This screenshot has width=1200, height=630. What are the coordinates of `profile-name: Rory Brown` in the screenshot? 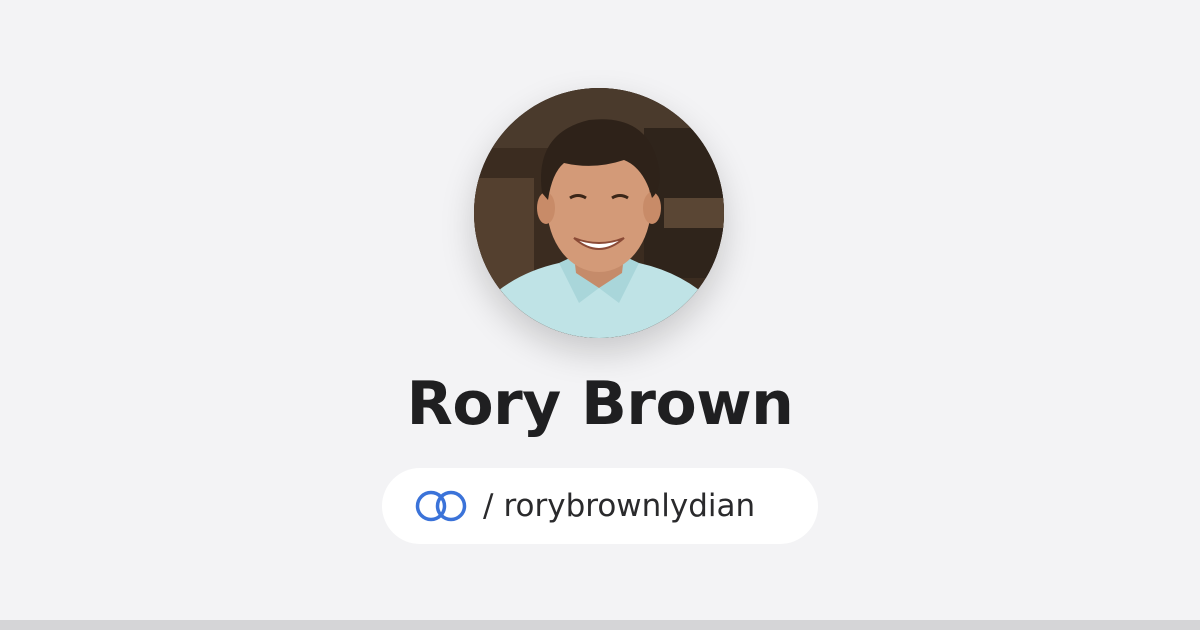 It's located at (600, 404).